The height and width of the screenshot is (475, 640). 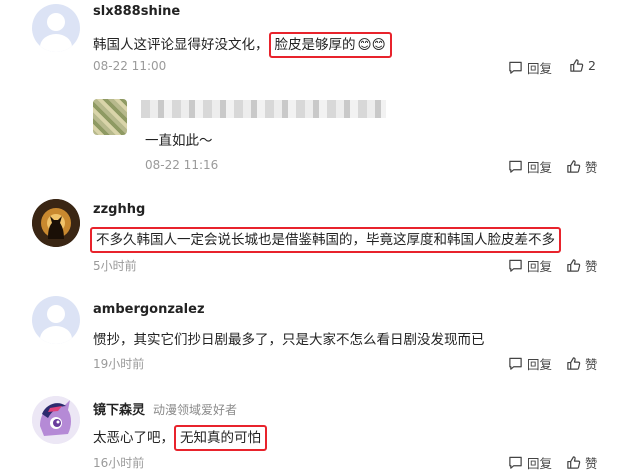 I want to click on comment-text: 太恶心了吧， 无知真的可怕, so click(x=180, y=438).